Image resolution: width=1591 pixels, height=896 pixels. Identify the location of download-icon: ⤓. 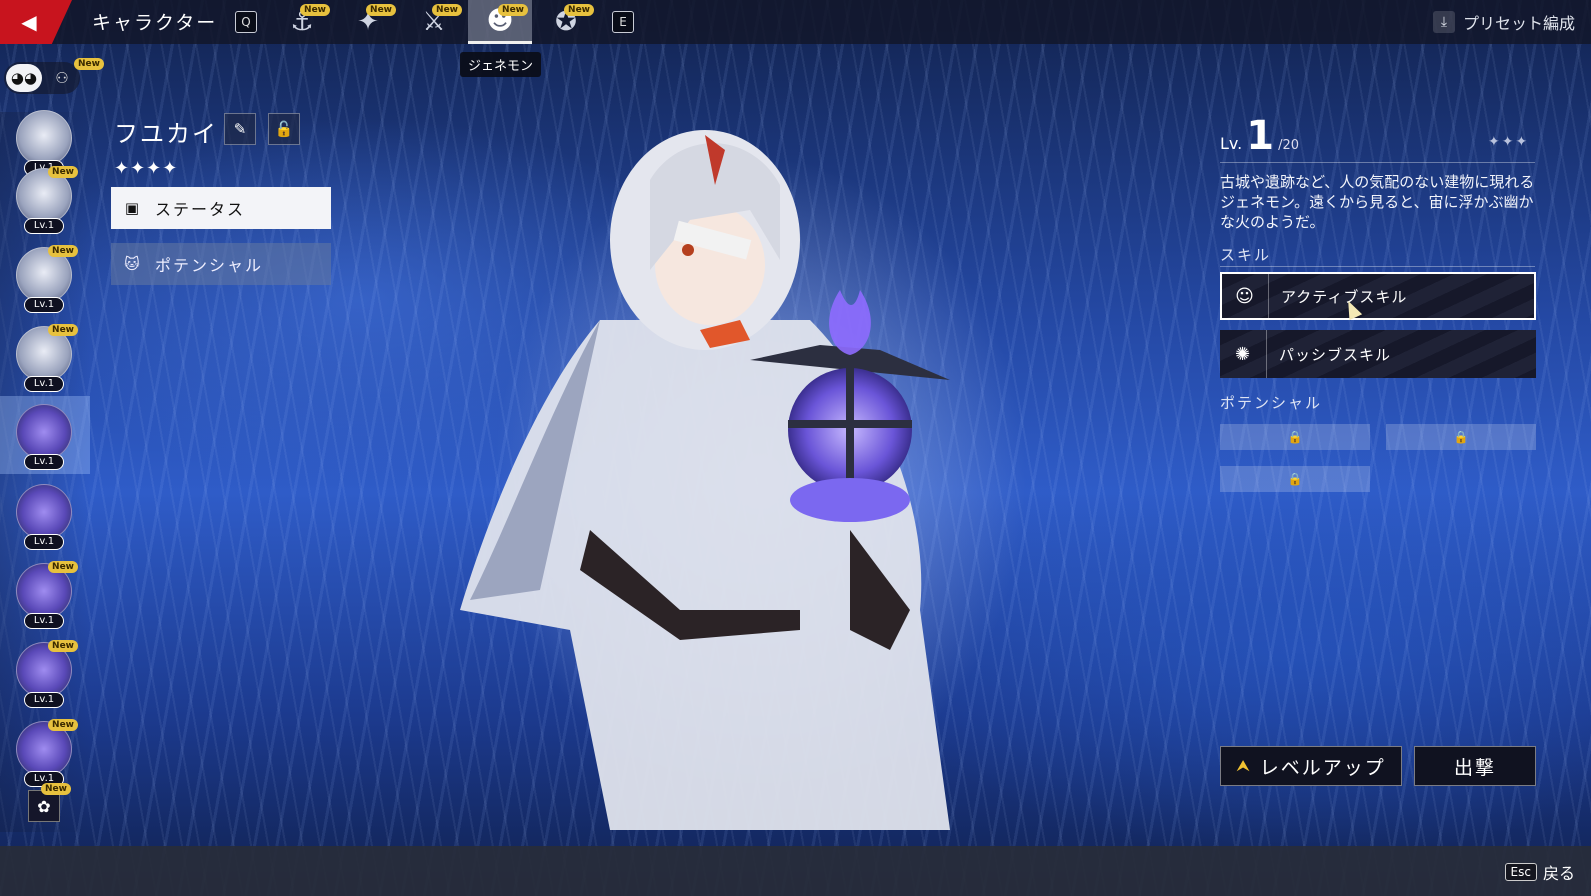
(1443, 22).